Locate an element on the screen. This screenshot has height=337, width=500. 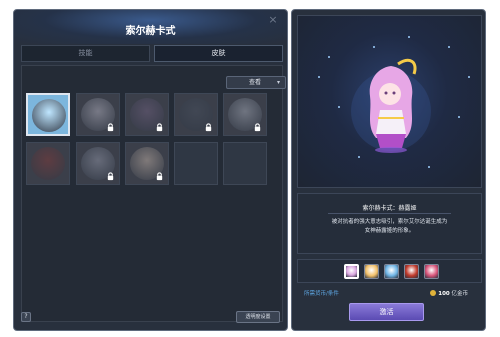
coin-icon is located at coordinates (433, 293).